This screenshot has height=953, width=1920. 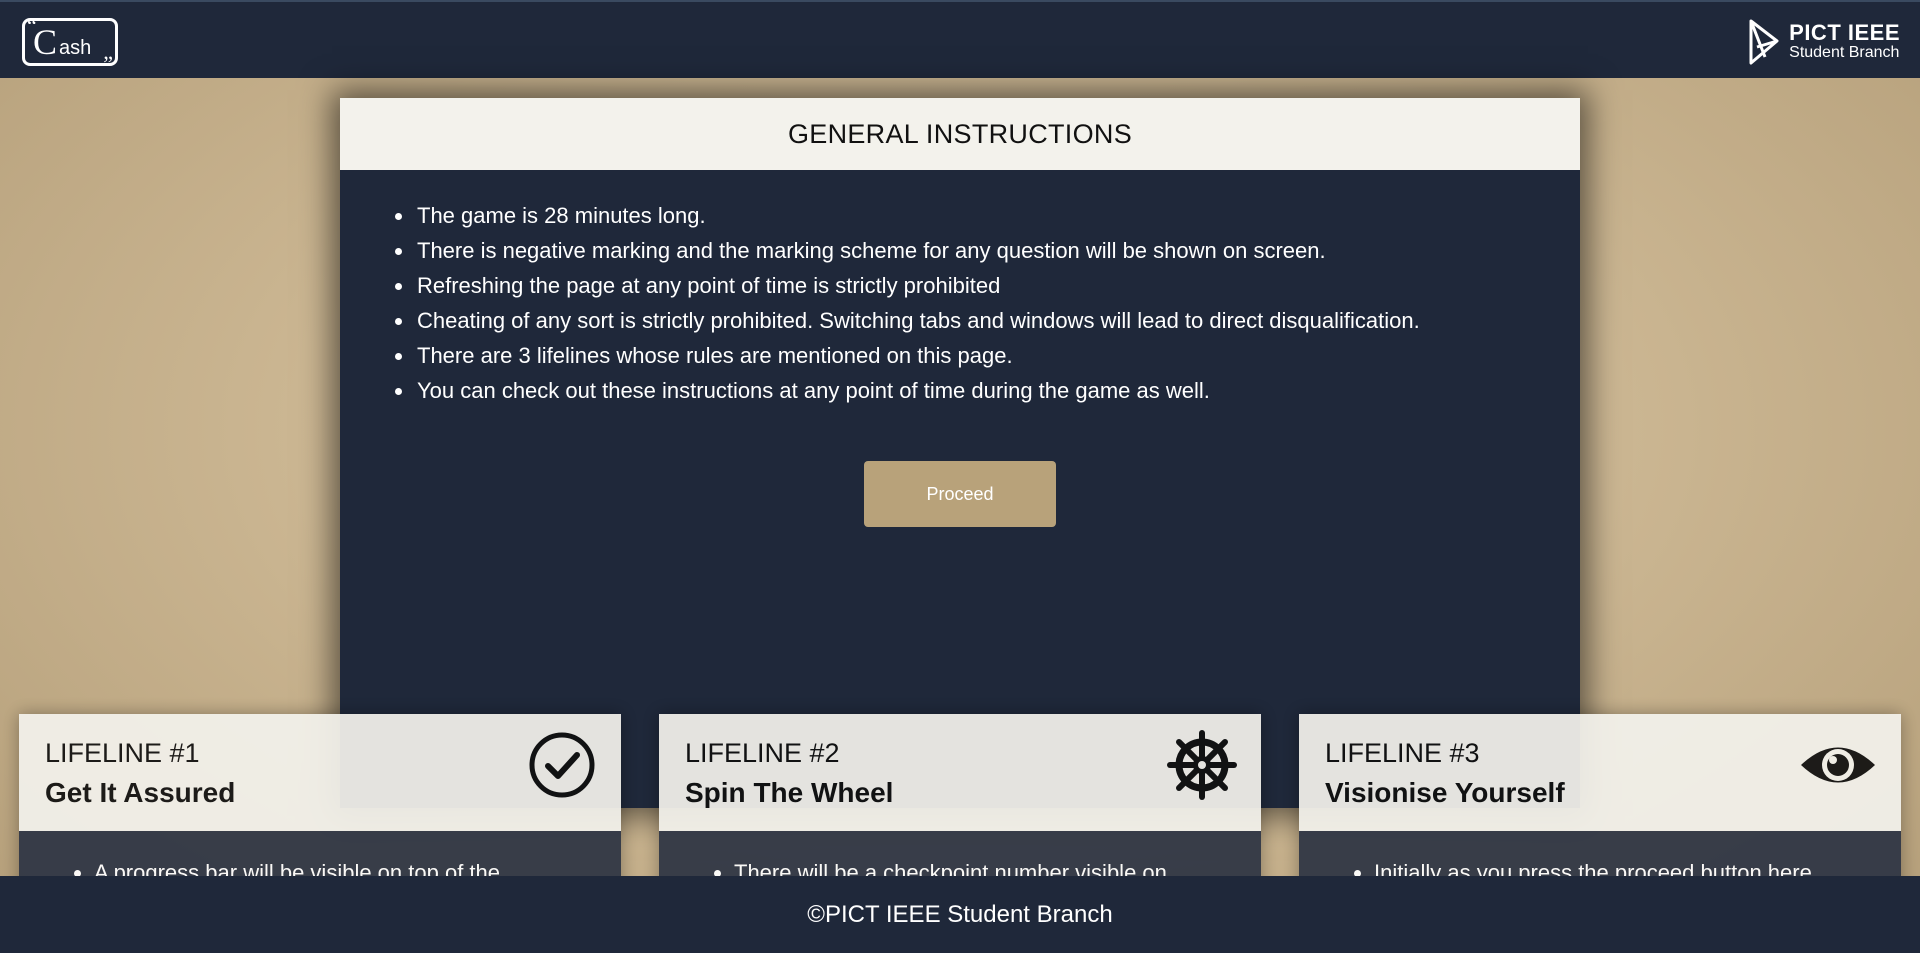 I want to click on instructions-title: GENERAL INSTRUCTIONS, so click(x=960, y=134).